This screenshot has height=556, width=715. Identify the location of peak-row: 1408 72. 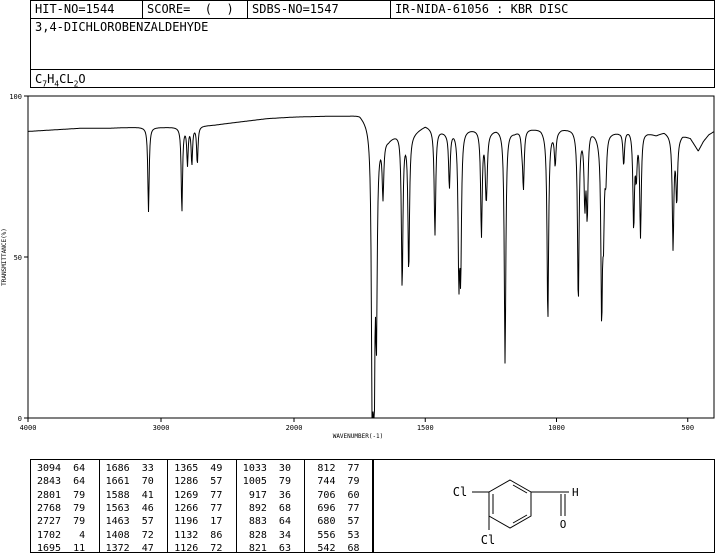
(129, 535).